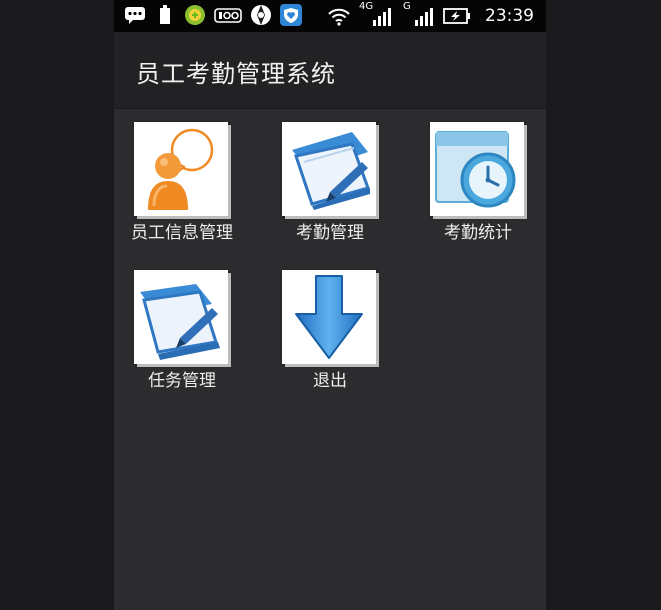 Image resolution: width=661 pixels, height=610 pixels. What do you see at coordinates (457, 16) in the screenshot?
I see `battery-charging-icon` at bounding box center [457, 16].